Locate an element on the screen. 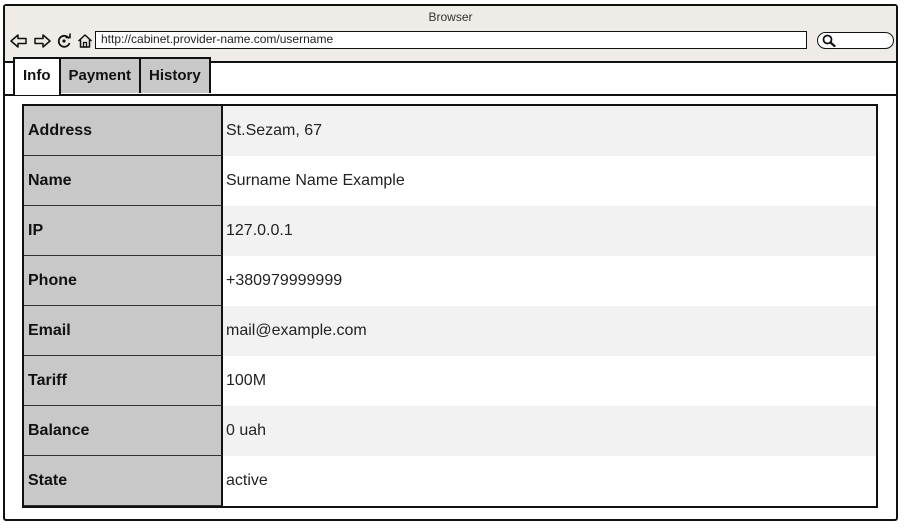 This screenshot has width=904, height=528. tab-info: Info is located at coordinates (37, 76).